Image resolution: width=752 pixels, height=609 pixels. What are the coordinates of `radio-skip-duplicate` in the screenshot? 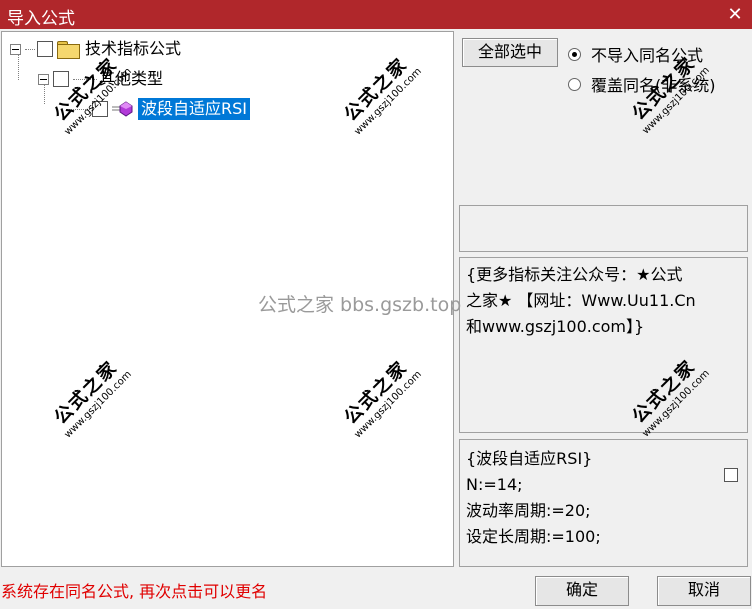 It's located at (574, 54).